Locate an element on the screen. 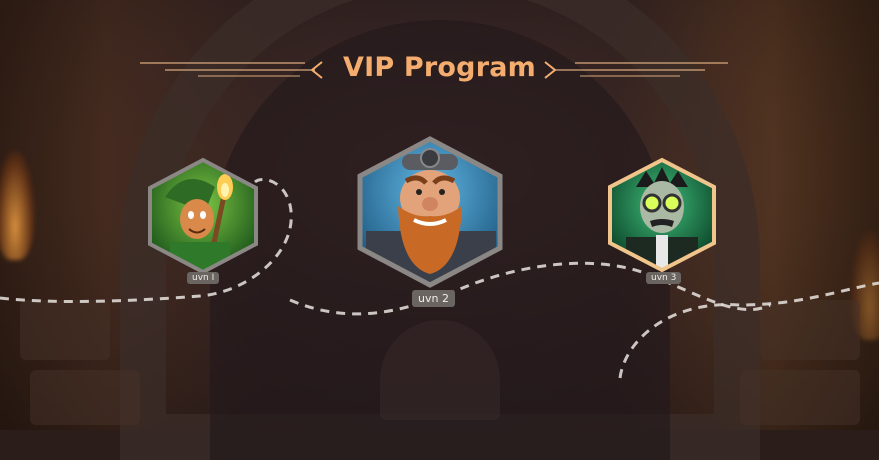  scientist-avatar-icon is located at coordinates (662, 215).